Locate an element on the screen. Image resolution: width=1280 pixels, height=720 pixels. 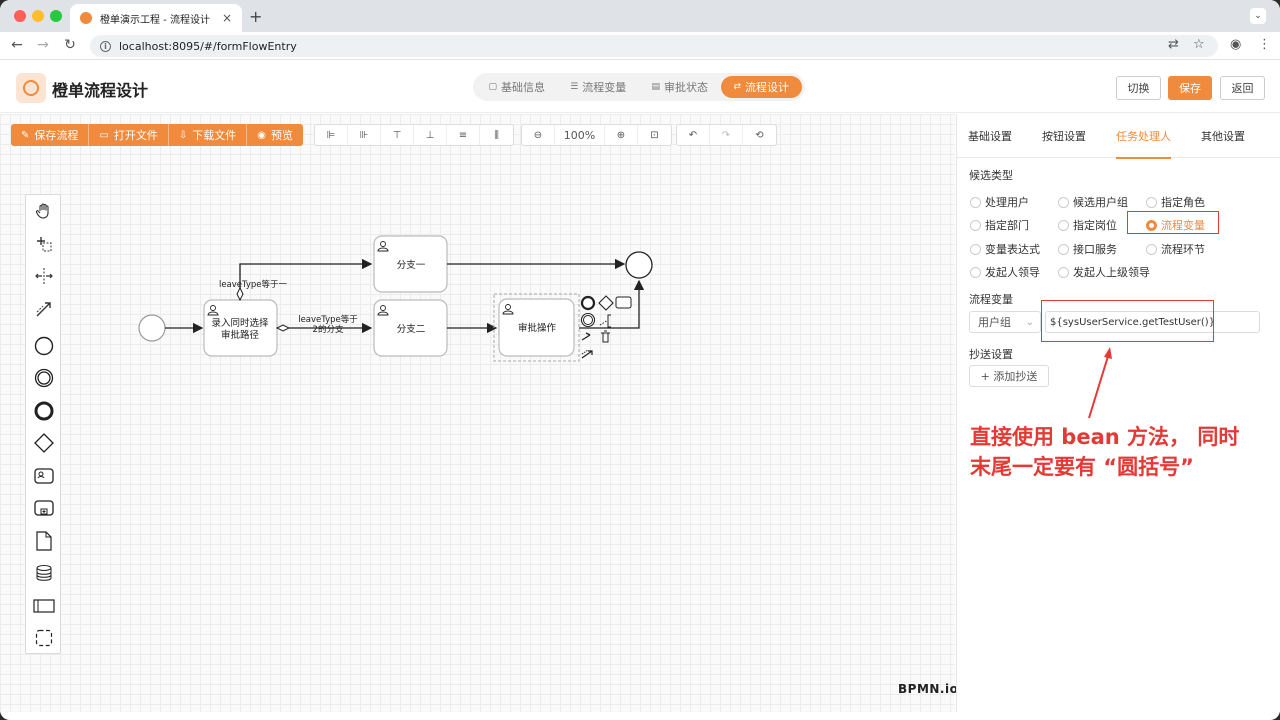
radio-candidate-group: 候选用户组 is located at coordinates (1093, 202).